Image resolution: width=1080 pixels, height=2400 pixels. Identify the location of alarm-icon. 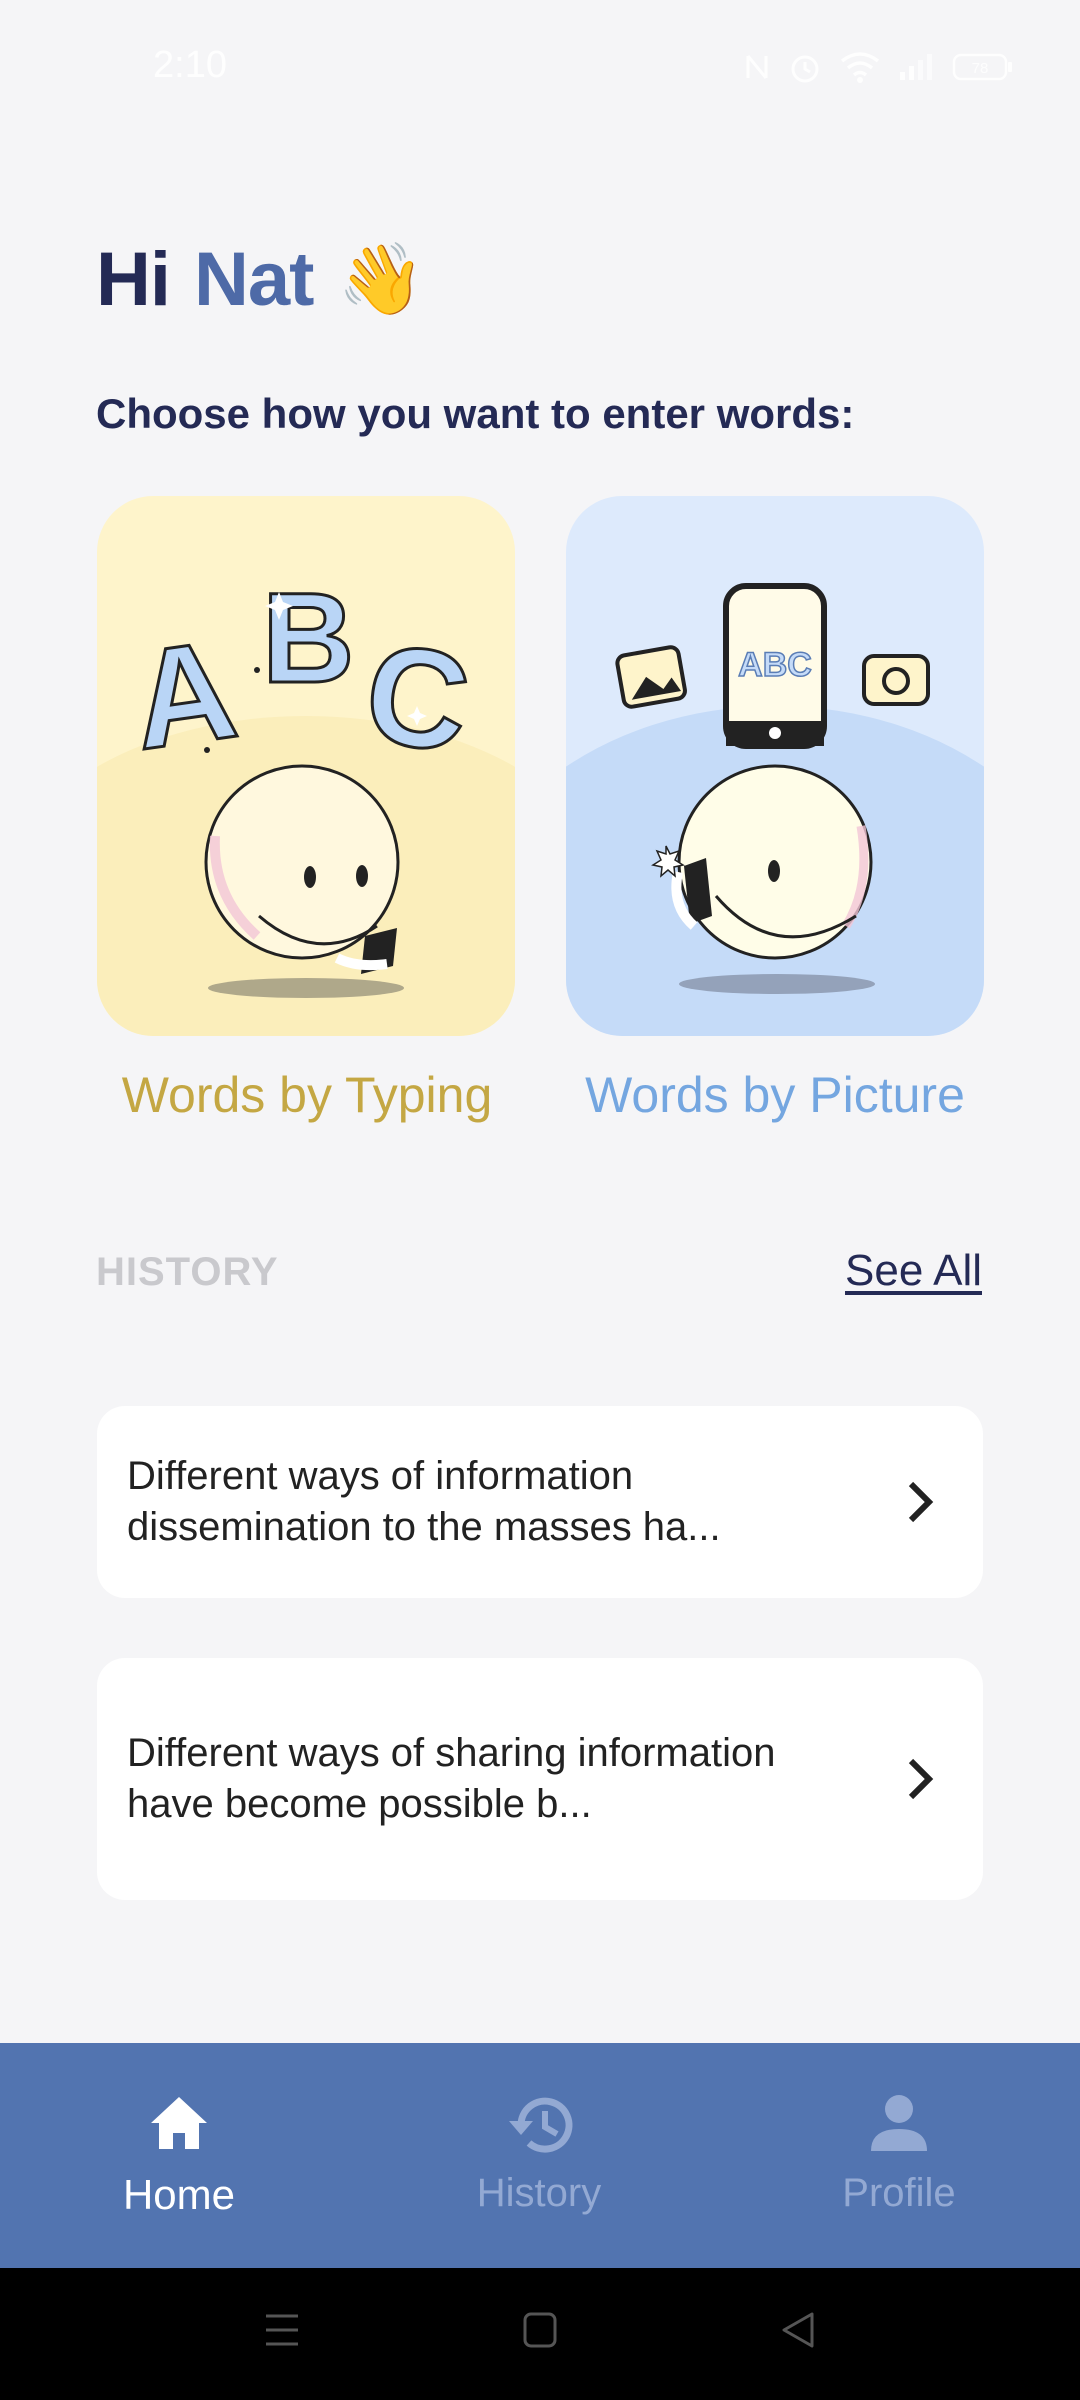
(805, 69).